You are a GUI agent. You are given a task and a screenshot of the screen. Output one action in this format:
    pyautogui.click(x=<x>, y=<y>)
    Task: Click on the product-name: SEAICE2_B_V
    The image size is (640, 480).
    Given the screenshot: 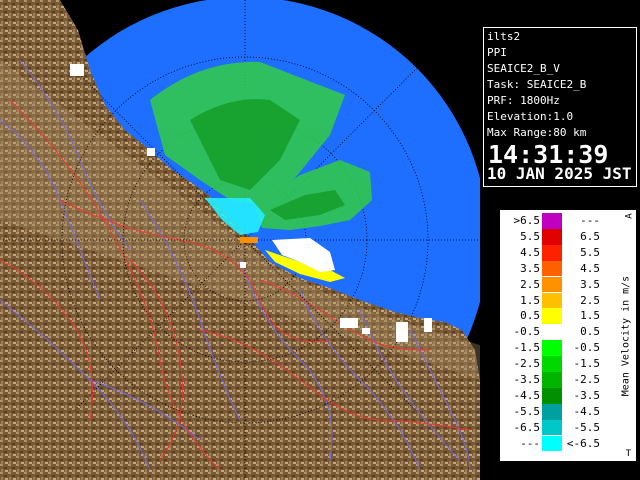 What is the action you would take?
    pyautogui.click(x=523, y=68)
    